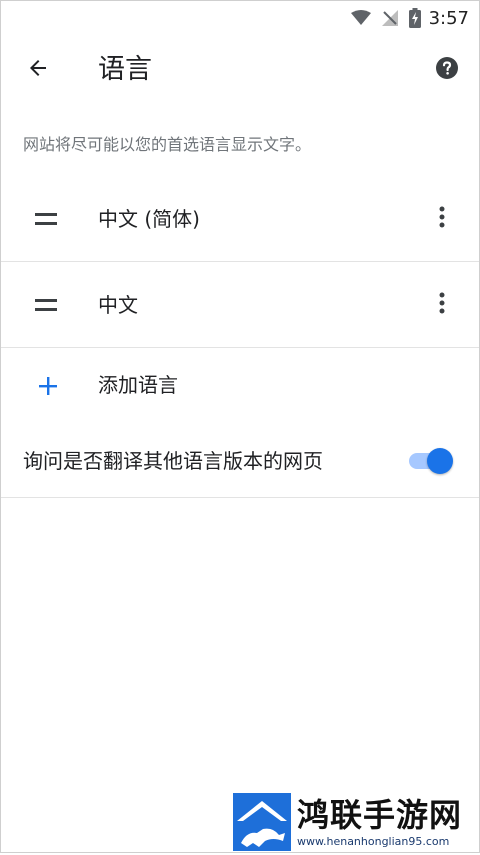  Describe the element at coordinates (173, 461) in the screenshot. I see `translate-offer-label: 询问是否翻译其他语言版本的网页` at that location.